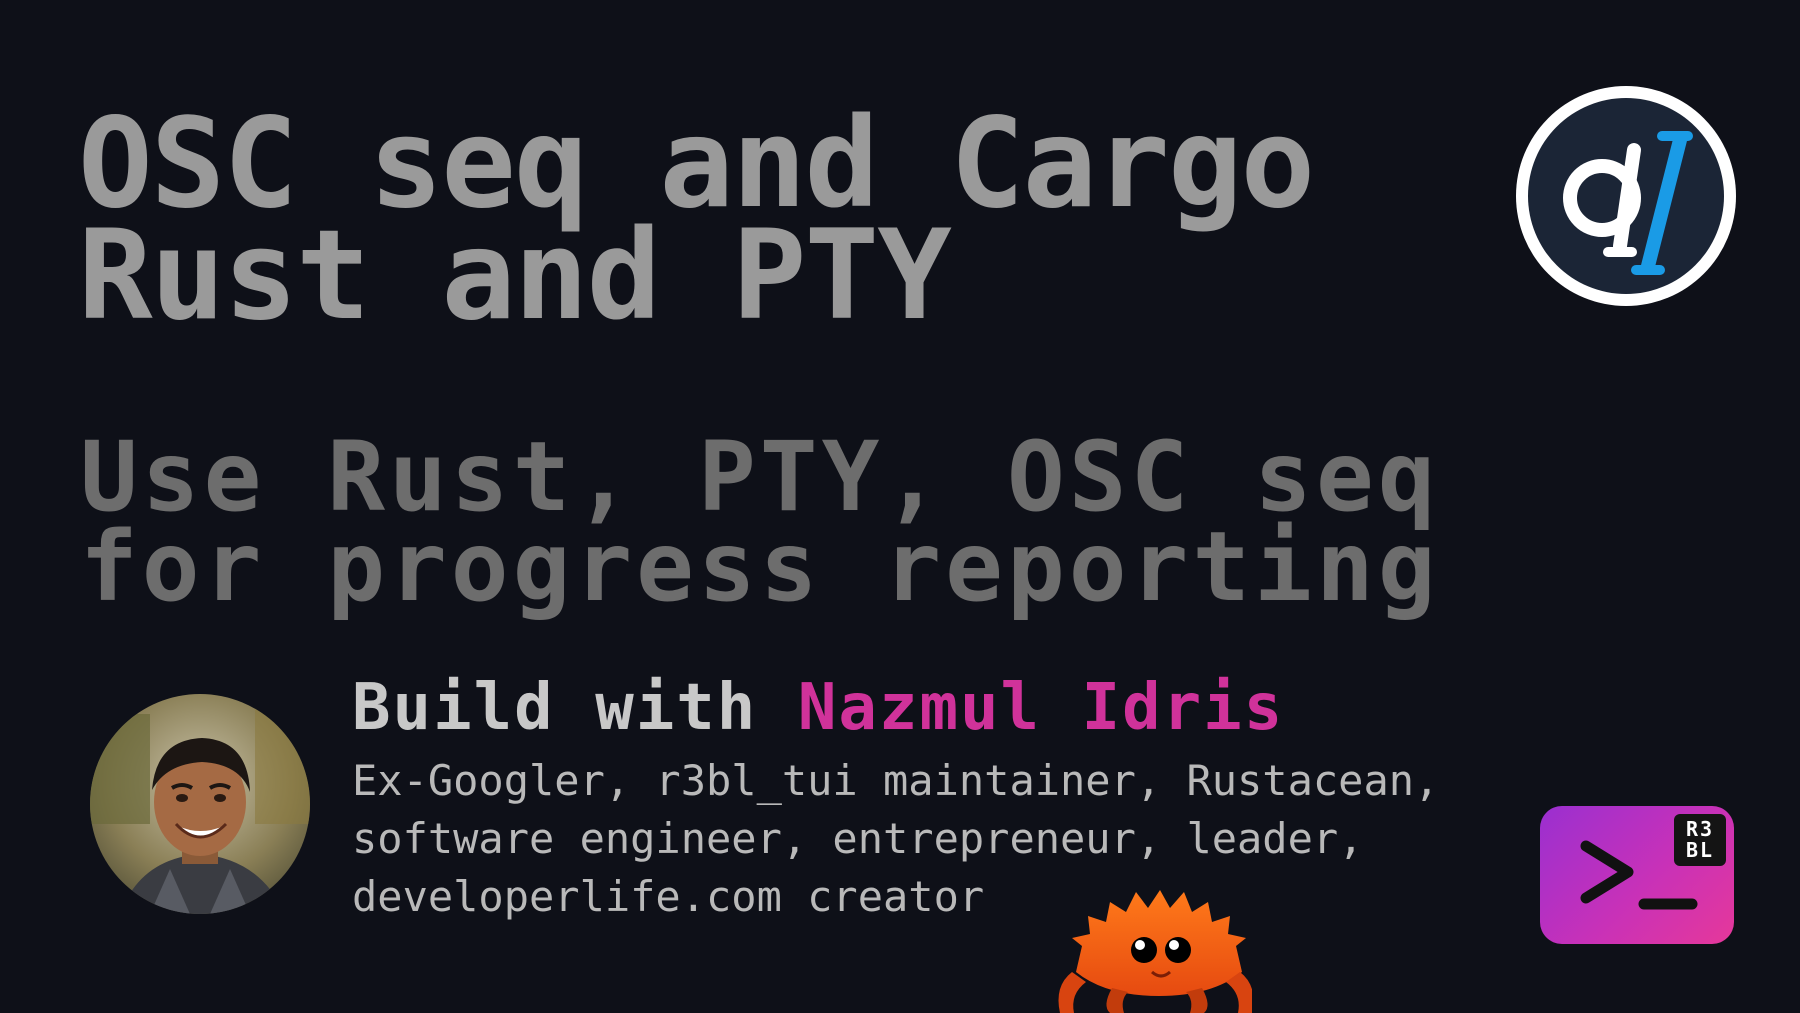  What do you see at coordinates (1637, 875) in the screenshot?
I see `r3bl-logo: R3 BL` at bounding box center [1637, 875].